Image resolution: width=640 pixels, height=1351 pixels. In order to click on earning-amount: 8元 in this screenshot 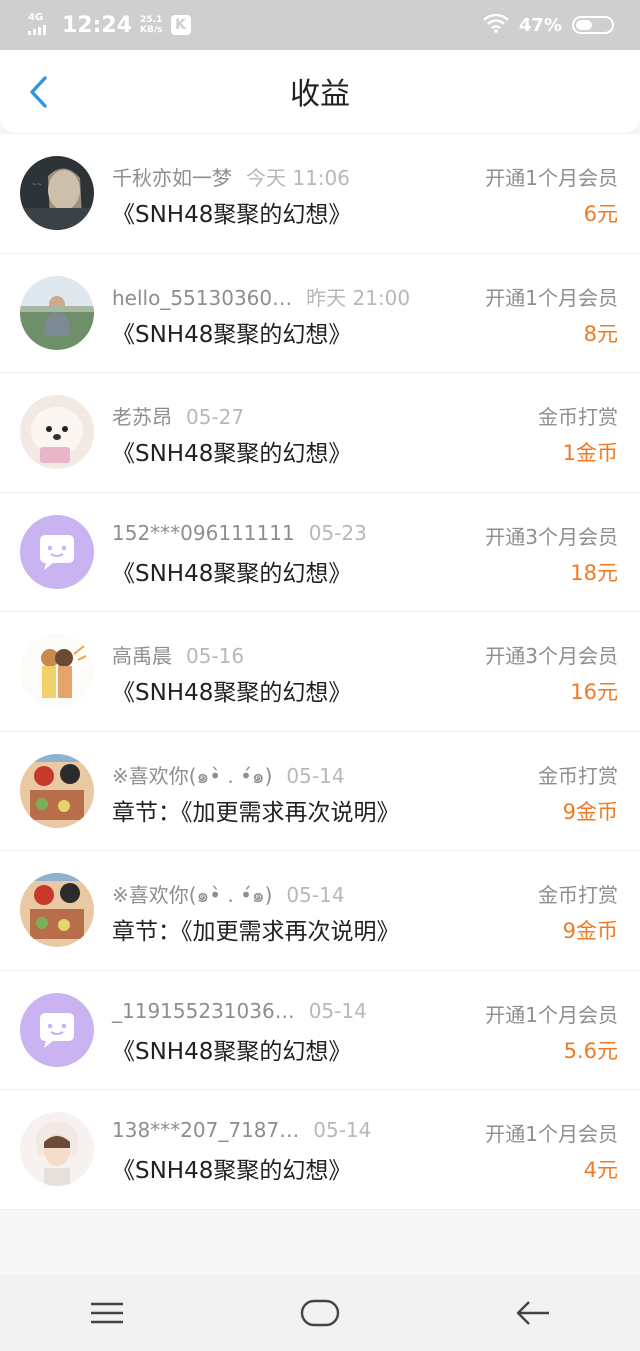, I will do `click(600, 333)`.